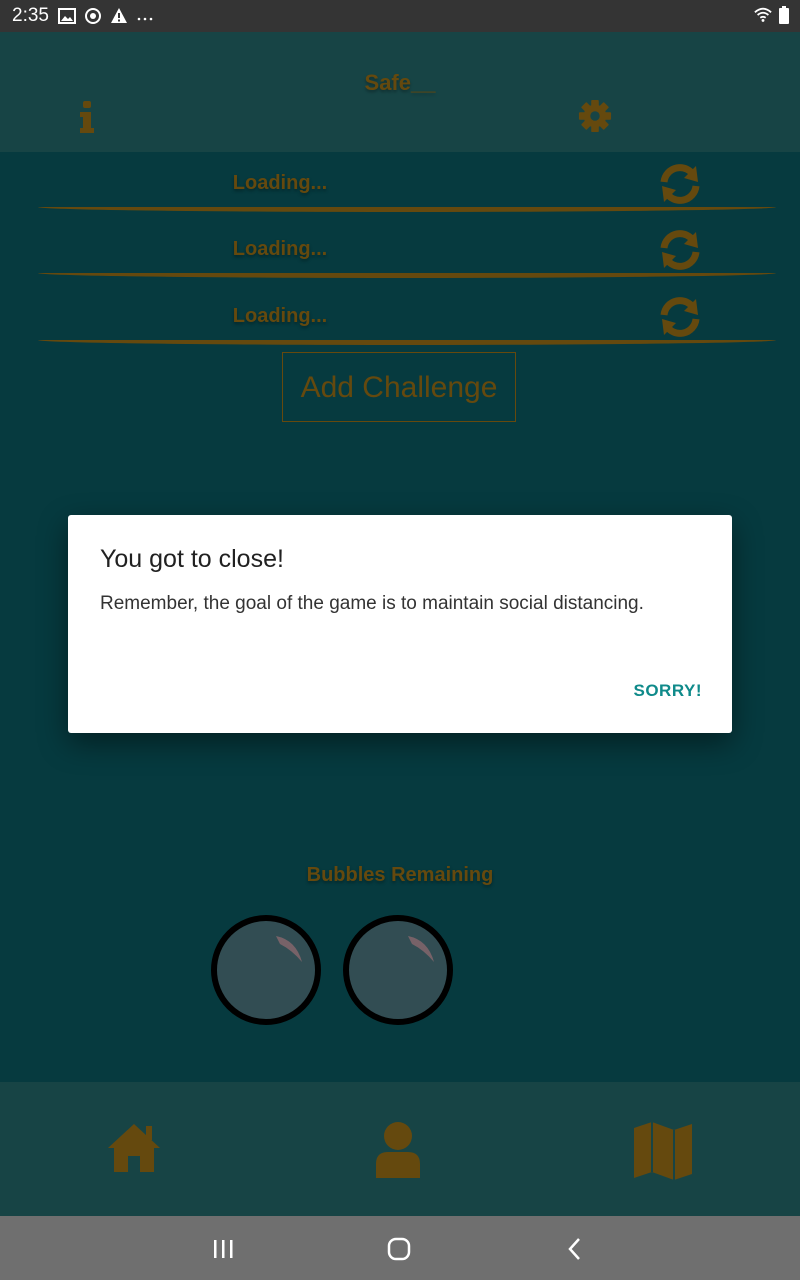 This screenshot has width=800, height=1280. What do you see at coordinates (576, 1249) in the screenshot?
I see `back-icon` at bounding box center [576, 1249].